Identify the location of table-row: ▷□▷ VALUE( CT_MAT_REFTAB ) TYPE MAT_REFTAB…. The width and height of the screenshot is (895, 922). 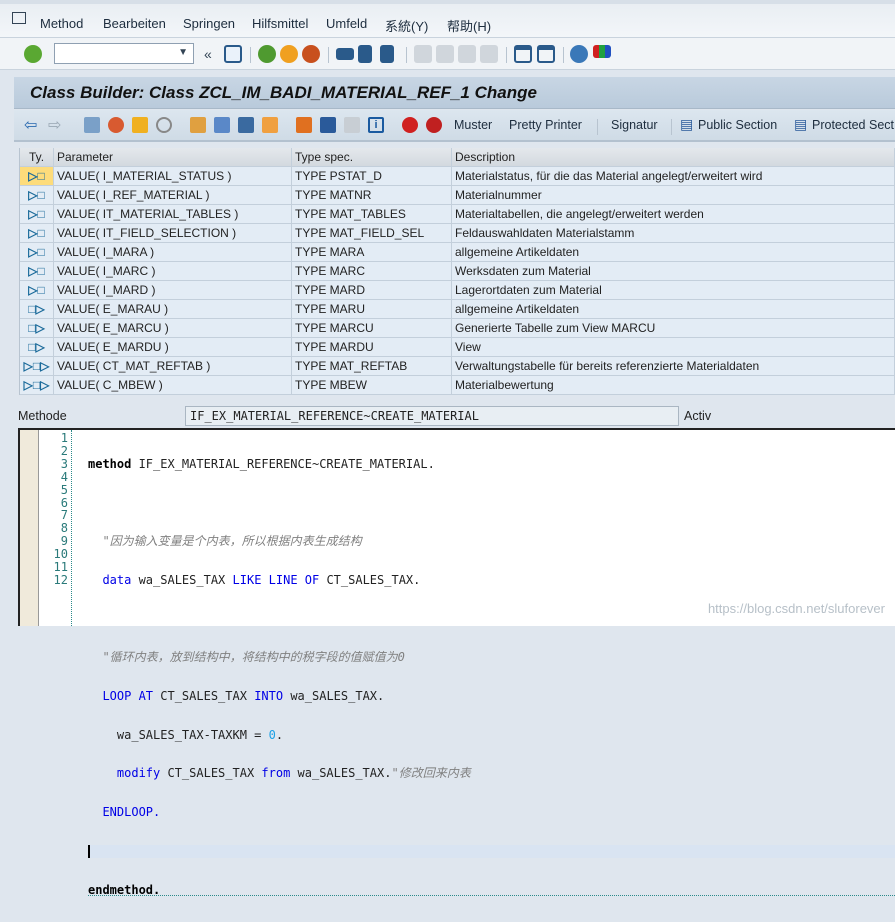
(457, 366).